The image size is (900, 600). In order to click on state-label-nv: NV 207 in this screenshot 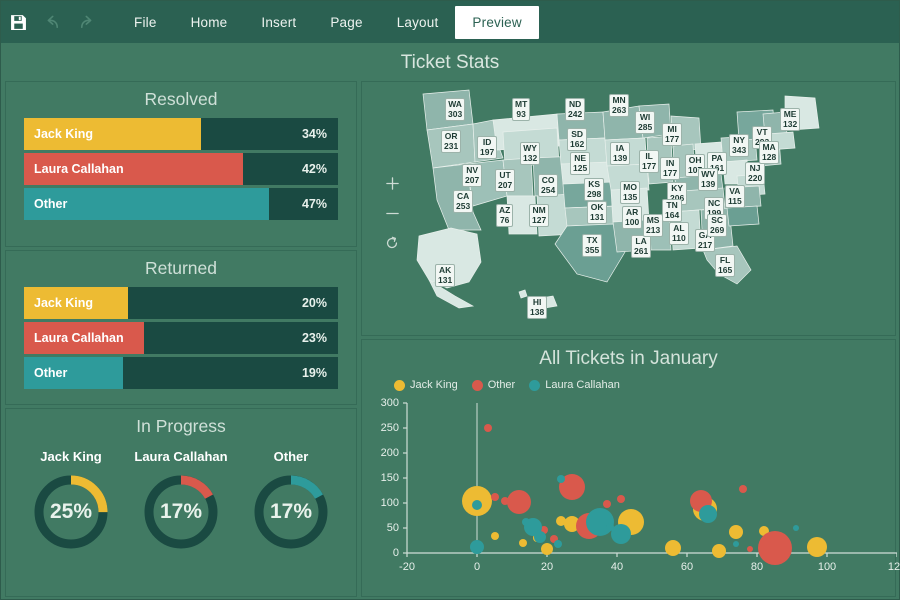, I will do `click(472, 175)`.